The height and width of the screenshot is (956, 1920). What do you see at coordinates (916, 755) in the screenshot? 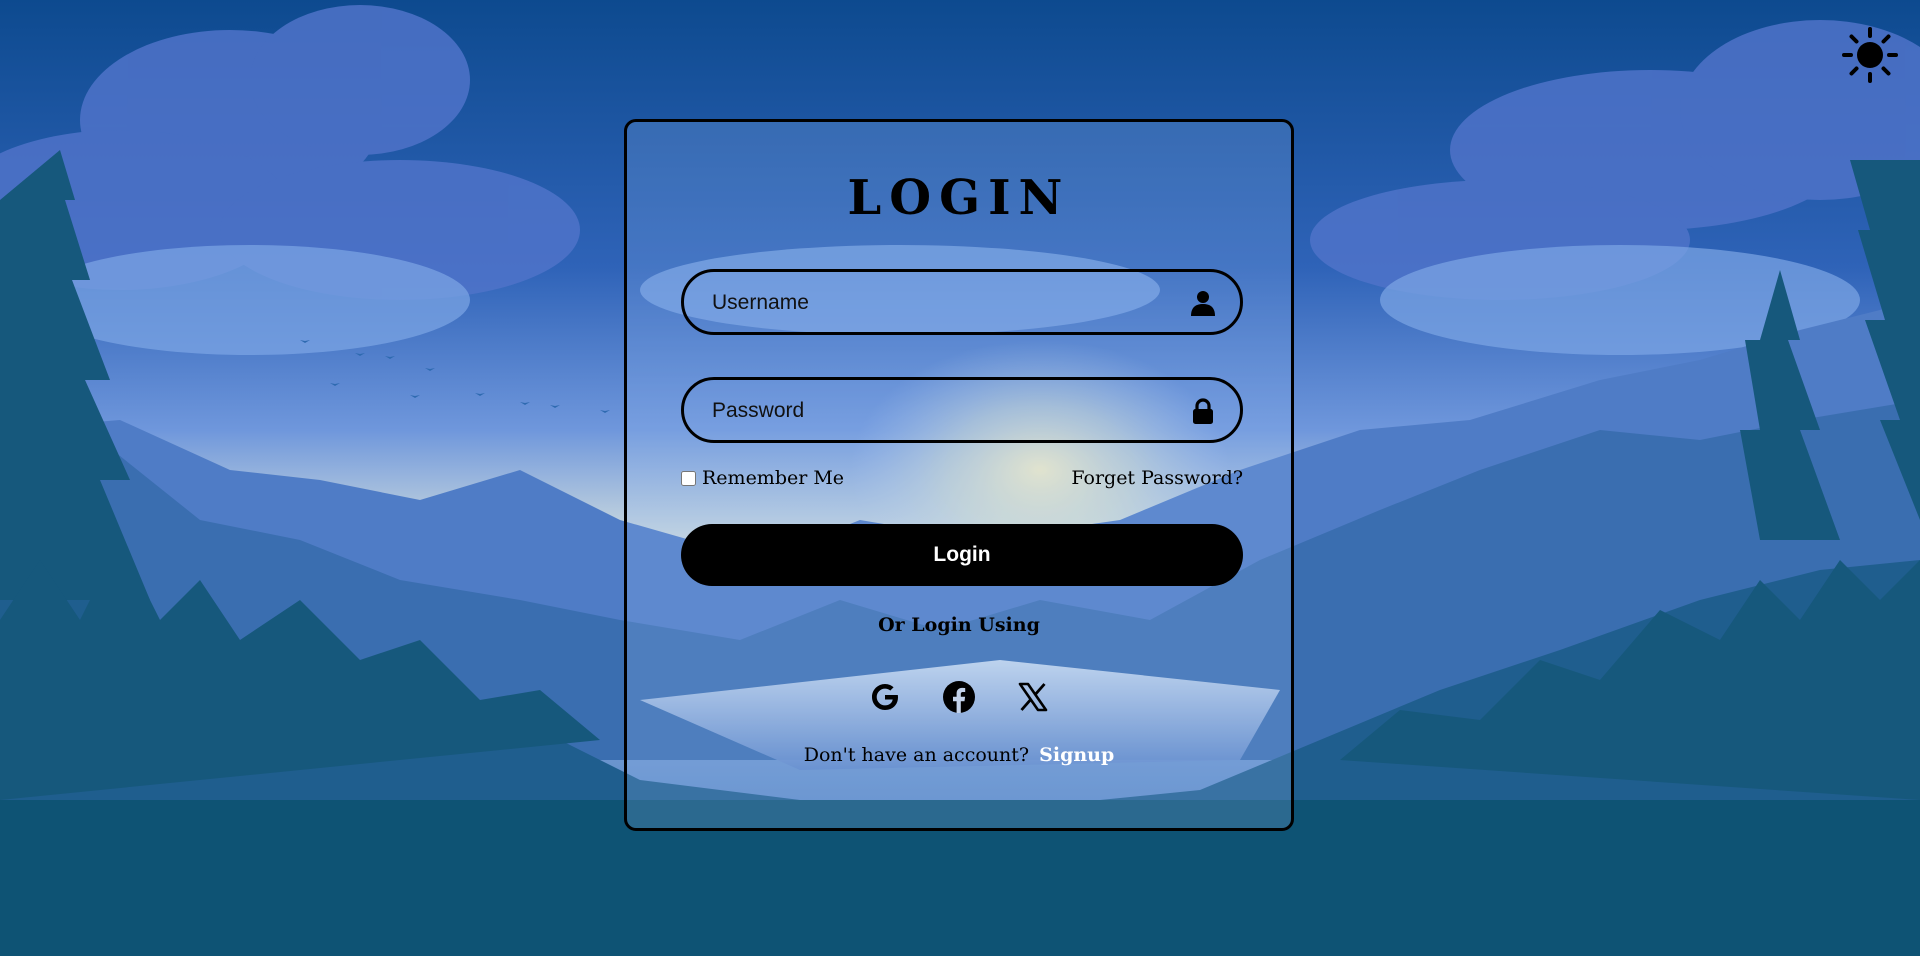
I see `signup-prompt: Don't have an account?` at bounding box center [916, 755].